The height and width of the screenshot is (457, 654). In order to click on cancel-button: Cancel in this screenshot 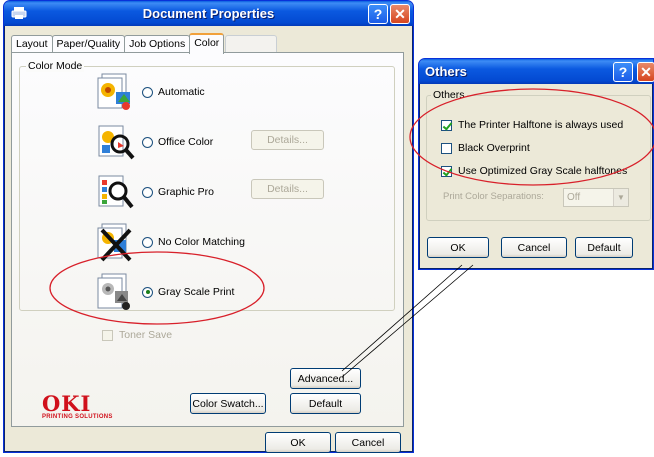, I will do `click(368, 442)`.